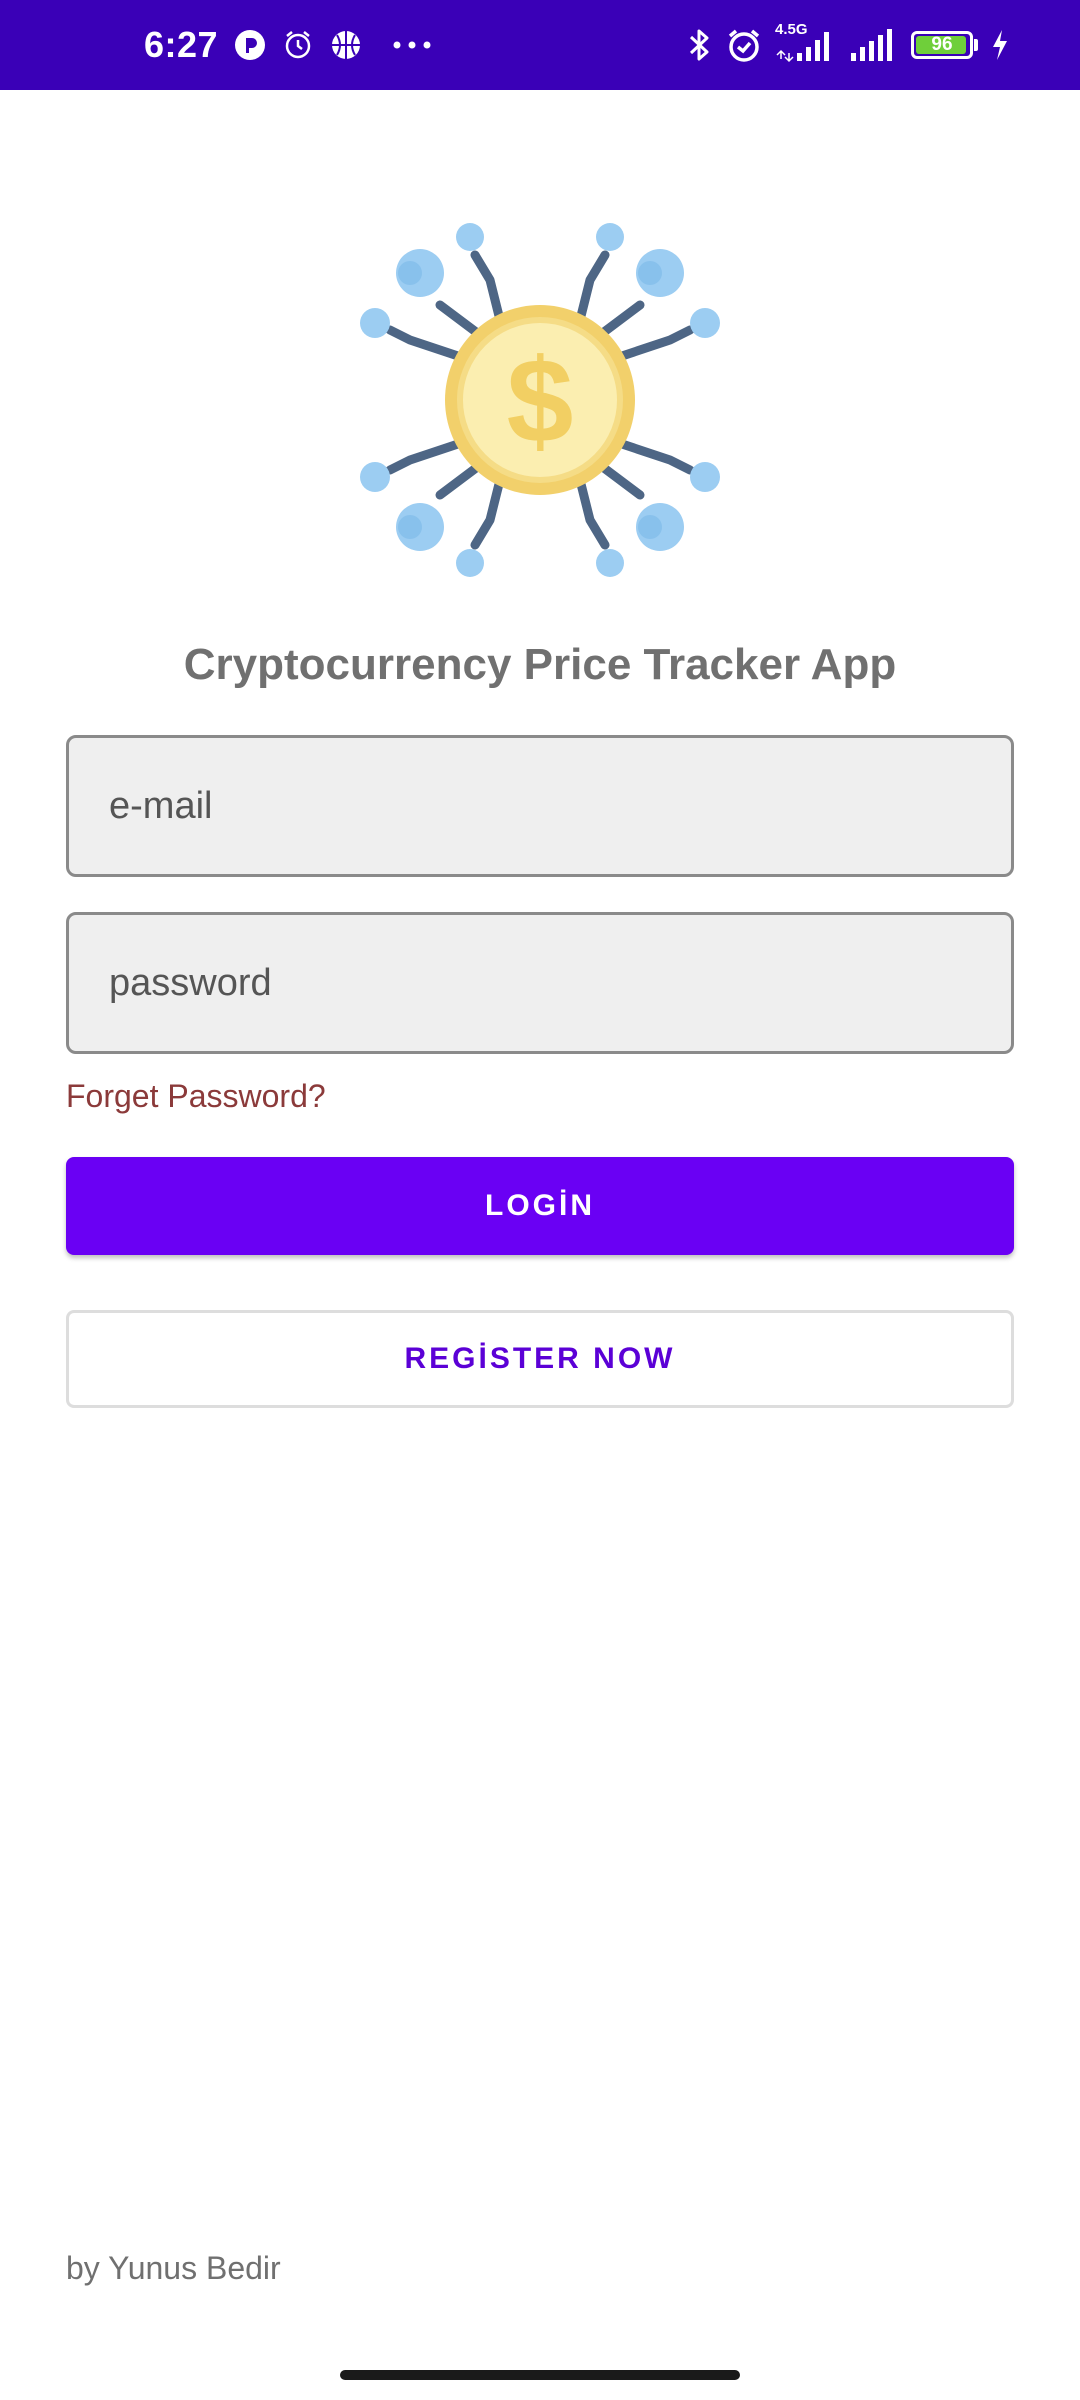  I want to click on more-dots-icon, so click(412, 45).